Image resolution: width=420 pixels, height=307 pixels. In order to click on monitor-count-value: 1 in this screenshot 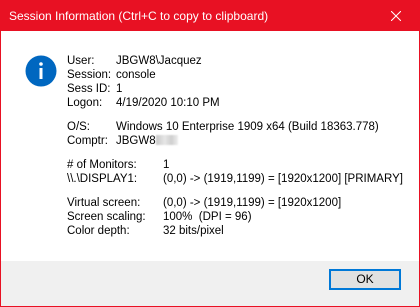, I will do `click(166, 165)`.